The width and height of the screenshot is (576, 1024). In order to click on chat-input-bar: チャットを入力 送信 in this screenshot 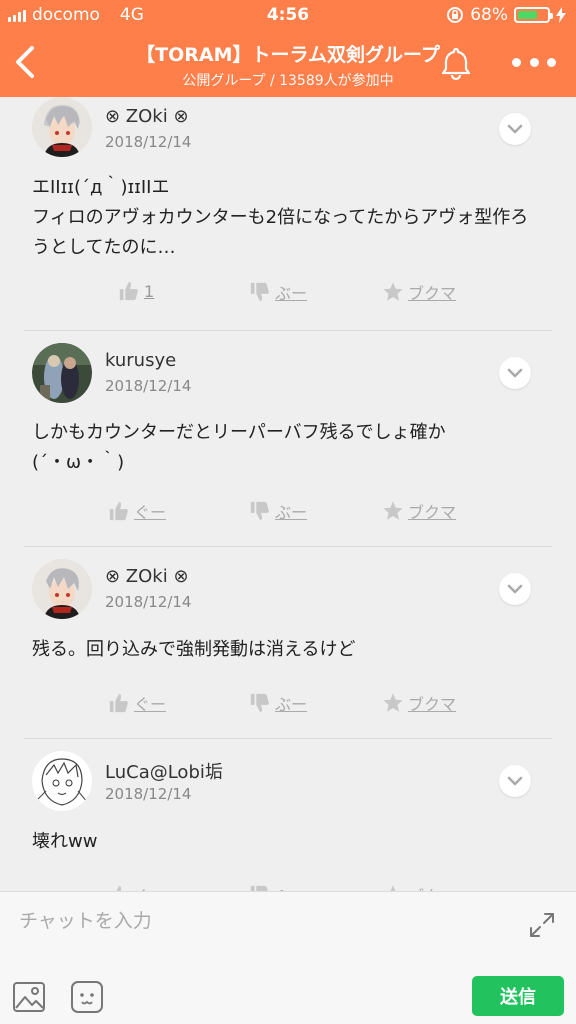, I will do `click(288, 957)`.